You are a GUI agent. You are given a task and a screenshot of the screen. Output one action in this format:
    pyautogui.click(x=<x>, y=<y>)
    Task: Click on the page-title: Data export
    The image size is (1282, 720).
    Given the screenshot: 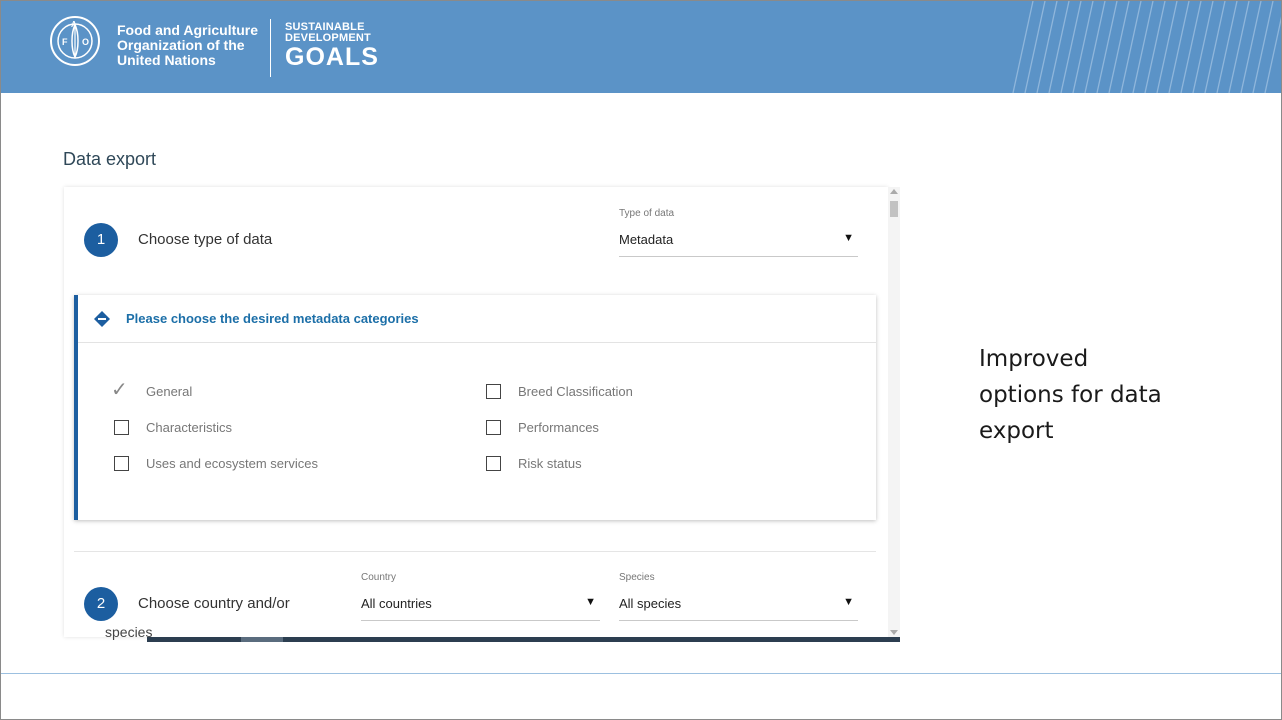 What is the action you would take?
    pyautogui.click(x=110, y=159)
    